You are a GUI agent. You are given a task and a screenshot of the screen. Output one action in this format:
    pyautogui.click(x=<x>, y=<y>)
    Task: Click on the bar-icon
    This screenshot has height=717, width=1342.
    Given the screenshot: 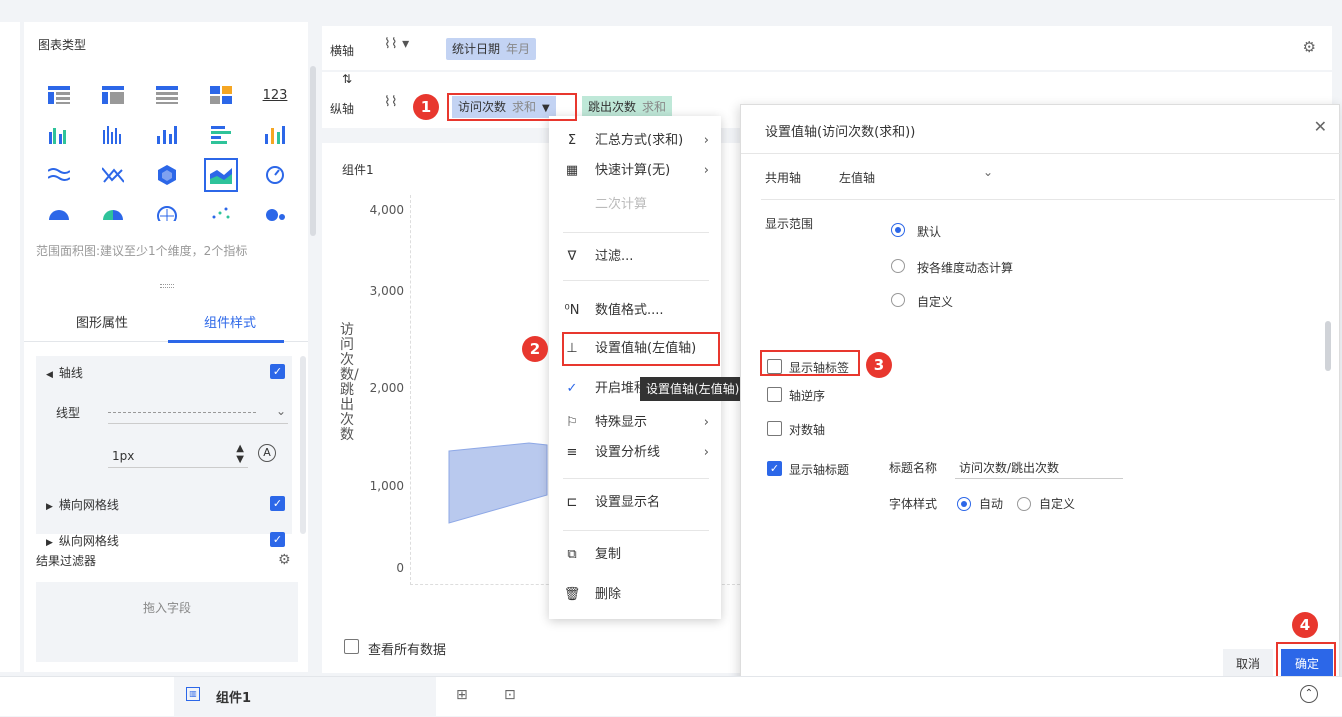 What is the action you would take?
    pyautogui.click(x=221, y=135)
    